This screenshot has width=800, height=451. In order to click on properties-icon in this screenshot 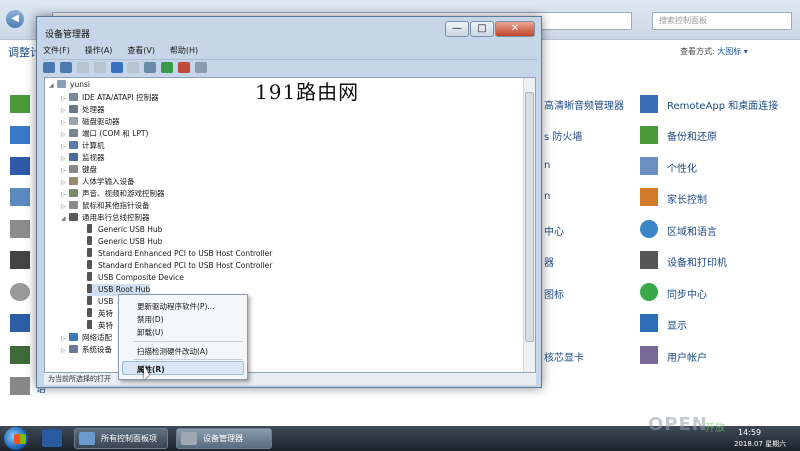, I will do `click(82, 67)`.